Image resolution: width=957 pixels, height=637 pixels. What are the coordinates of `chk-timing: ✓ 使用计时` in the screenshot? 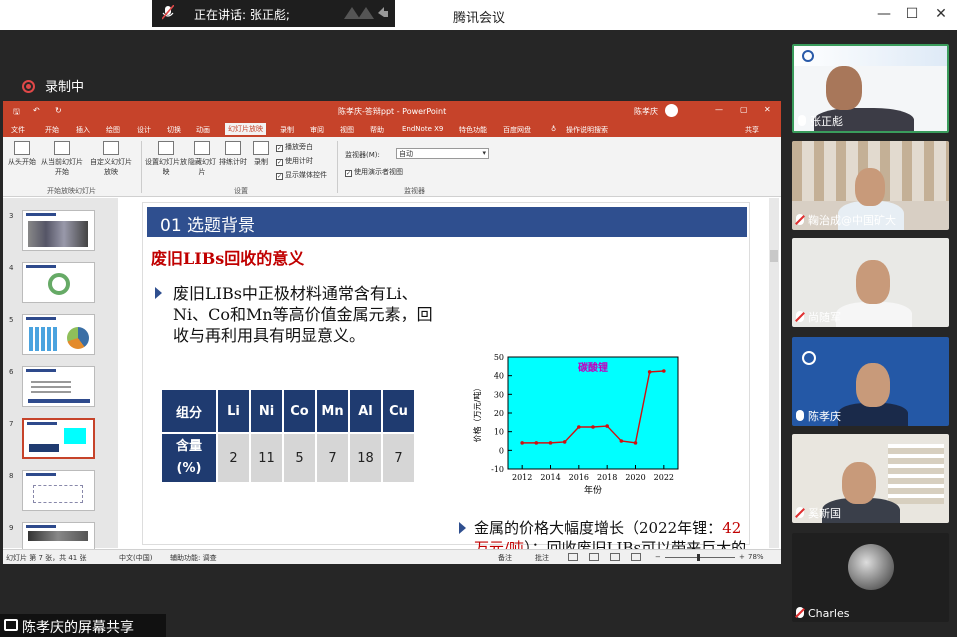 It's located at (294, 161).